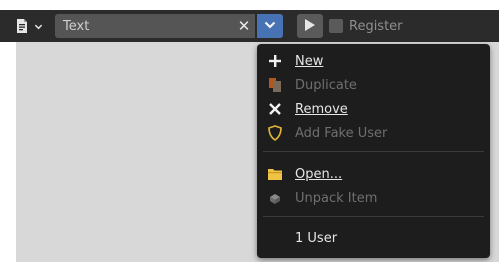 This screenshot has height=262, width=499. I want to click on register-checkbox, so click(336, 26).